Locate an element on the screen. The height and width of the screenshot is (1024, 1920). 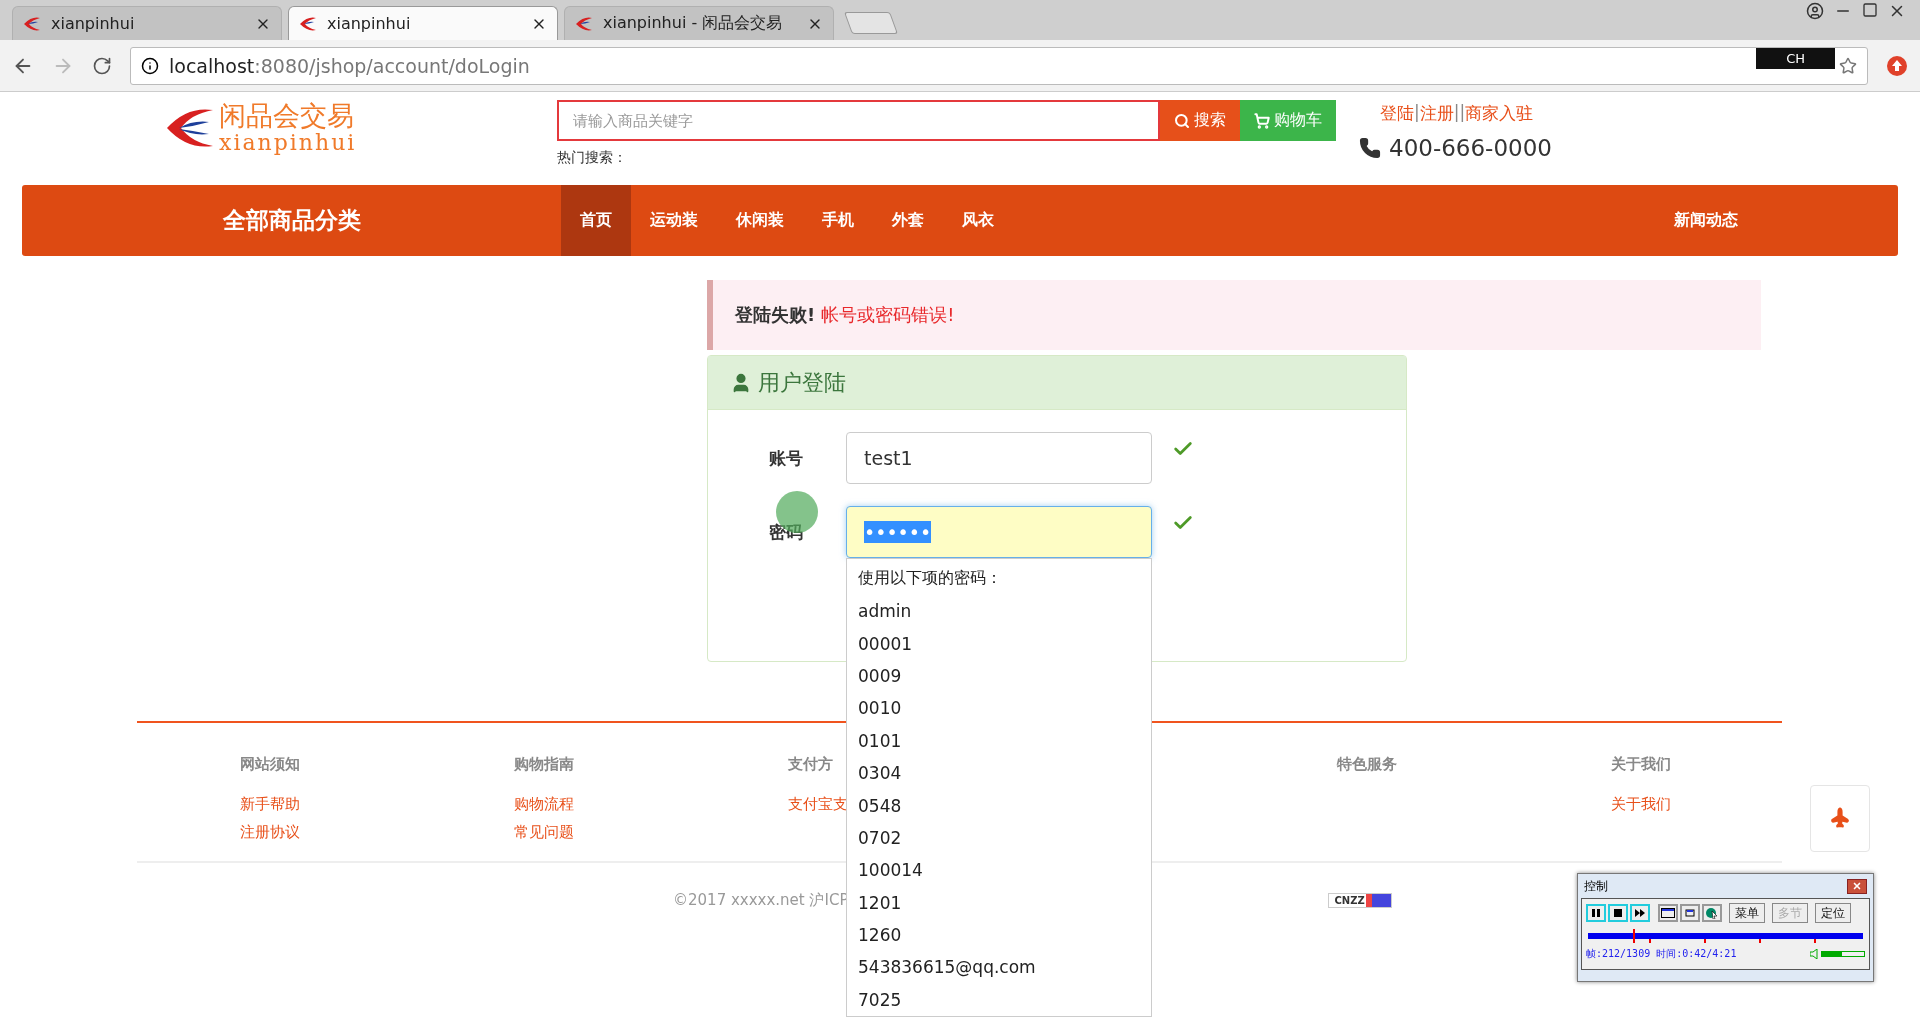
footer-link: 关于我们 is located at coordinates (1640, 804).